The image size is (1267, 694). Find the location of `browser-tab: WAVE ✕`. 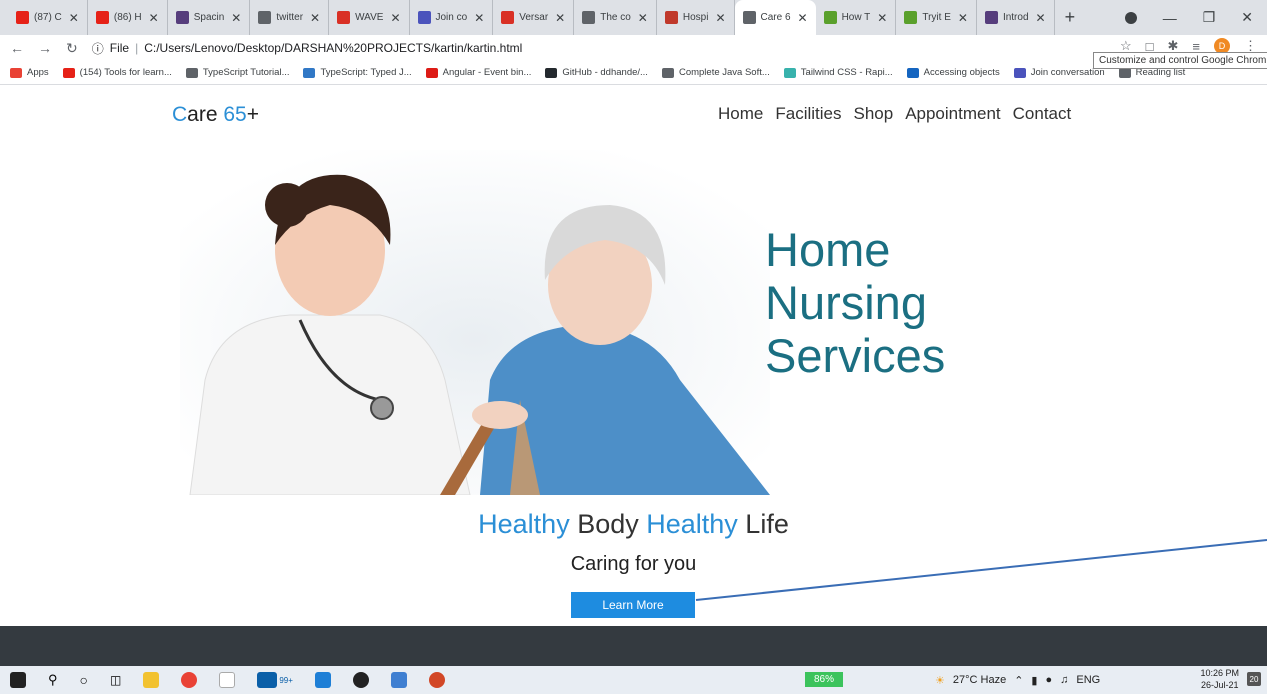

browser-tab: WAVE ✕ is located at coordinates (369, 17).